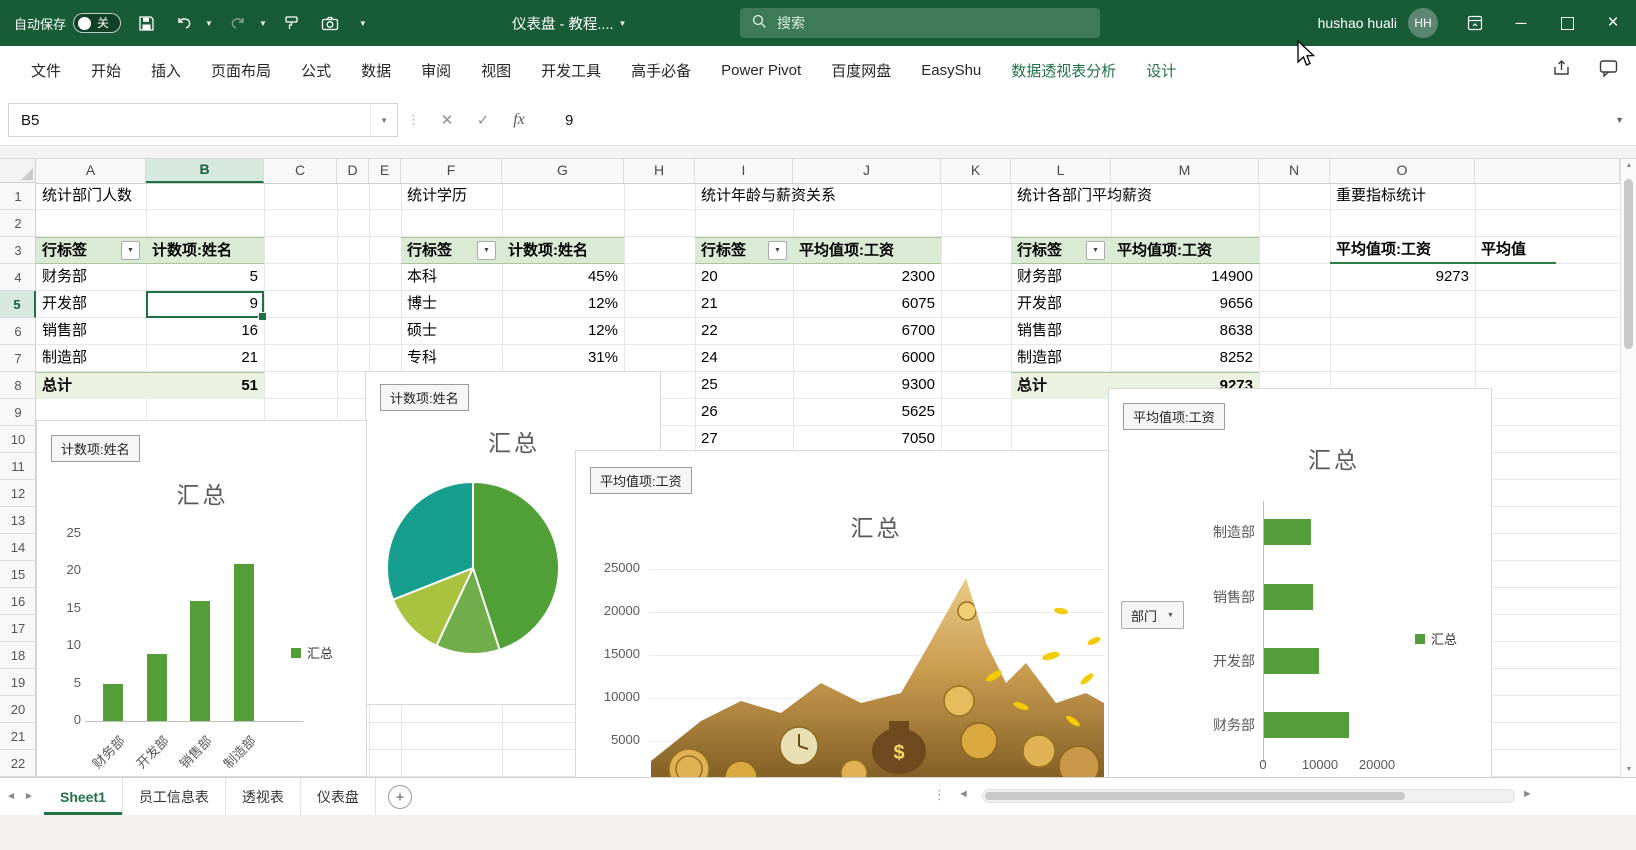  I want to click on column-header-F: F, so click(451, 170).